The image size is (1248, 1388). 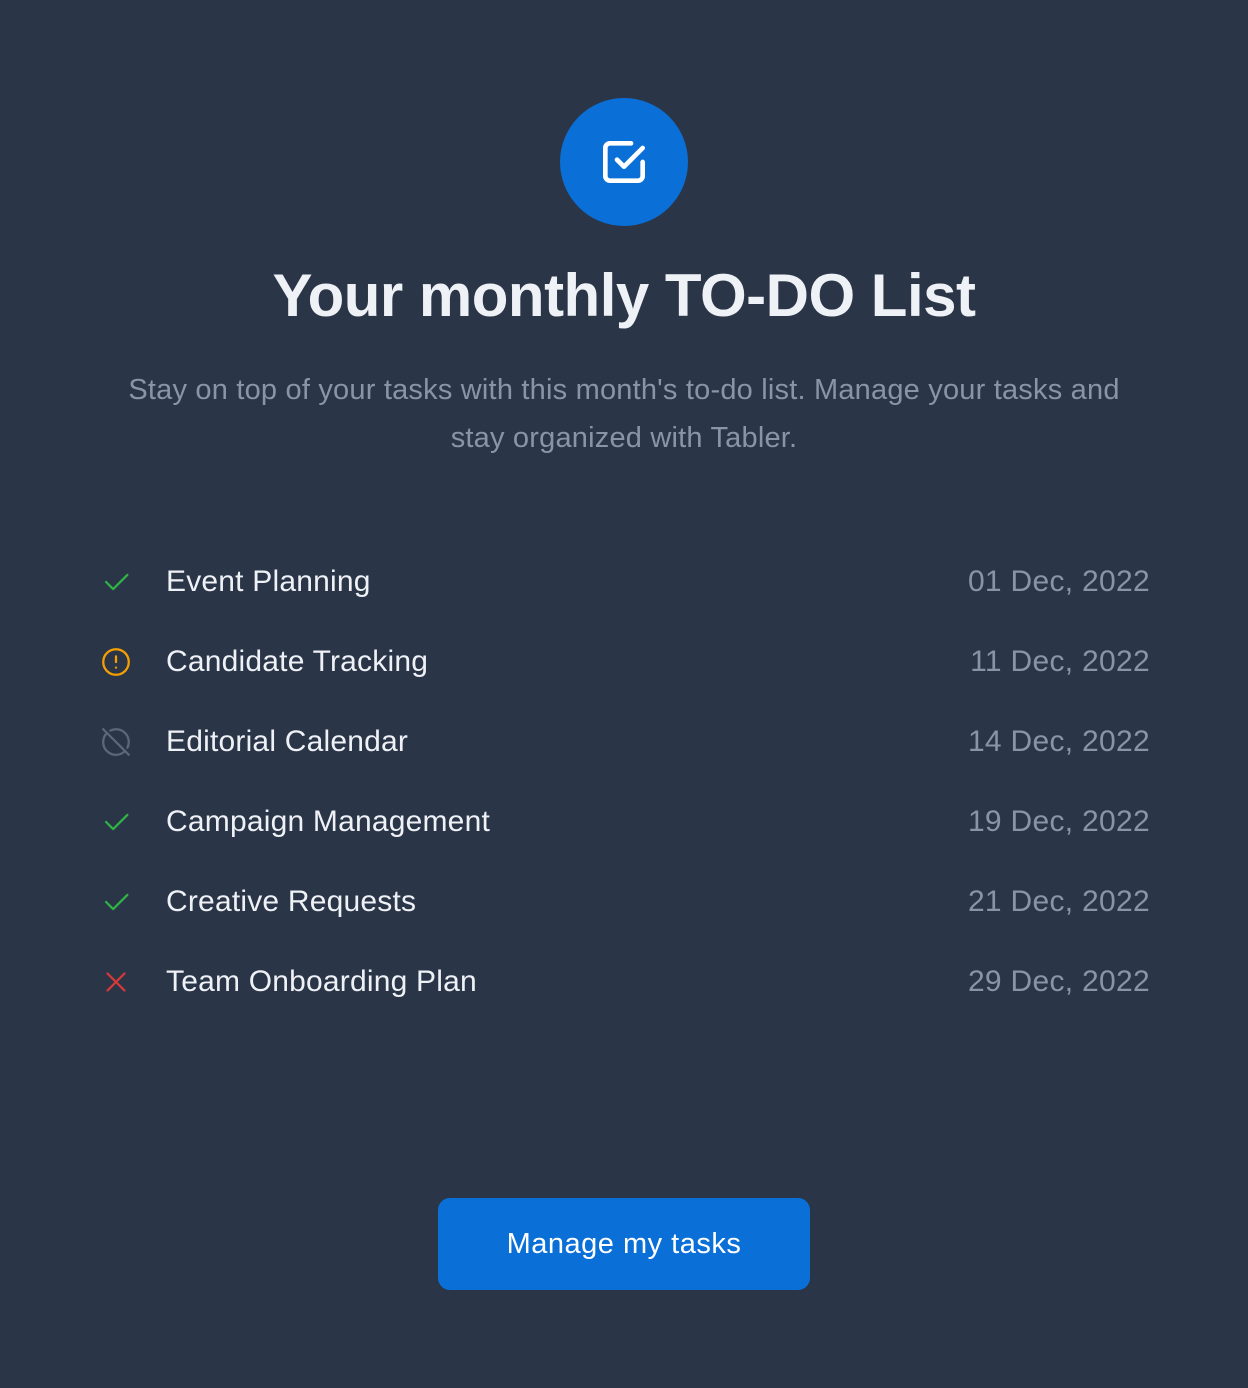 What do you see at coordinates (1058, 741) in the screenshot?
I see `task-date: 14 Dec, 2022` at bounding box center [1058, 741].